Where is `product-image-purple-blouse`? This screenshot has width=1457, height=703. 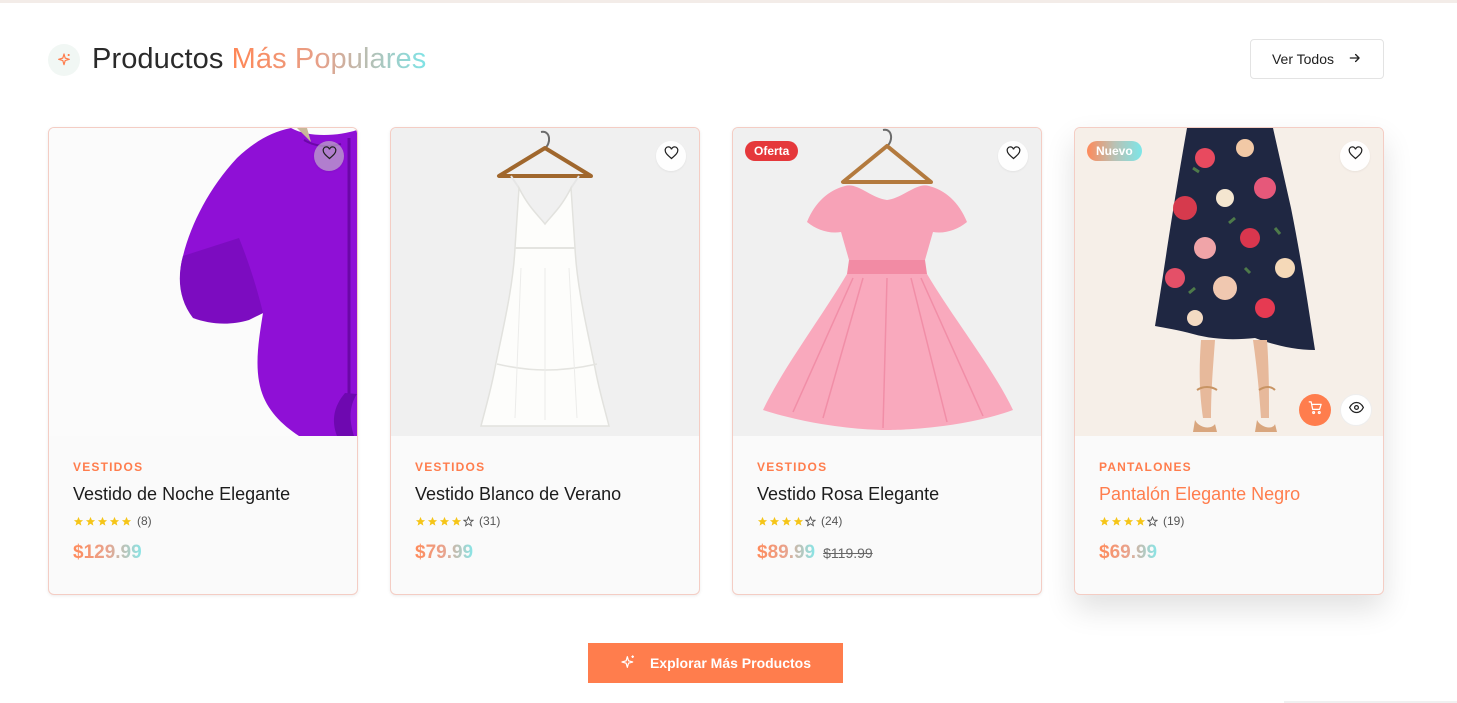 product-image-purple-blouse is located at coordinates (203, 282).